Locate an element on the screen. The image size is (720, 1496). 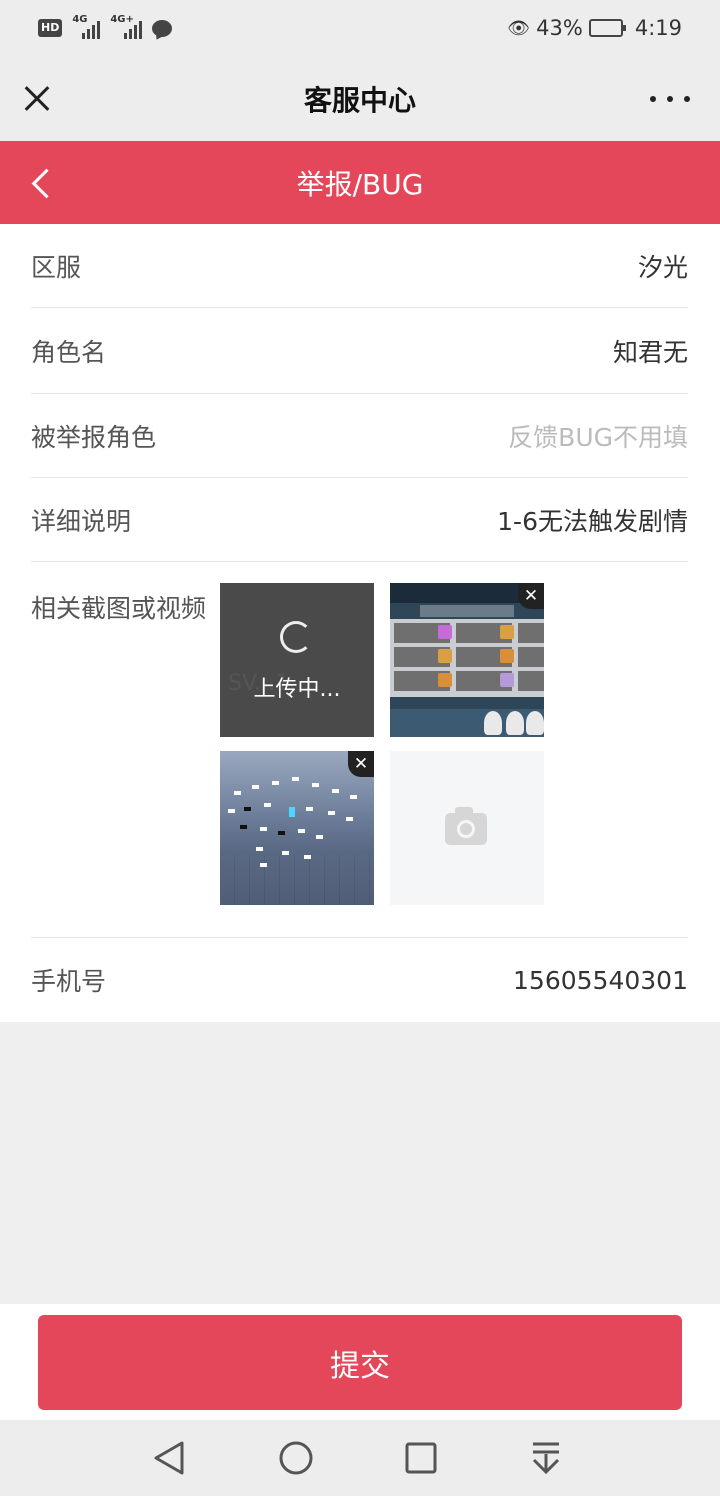
submit-button: 提交 is located at coordinates (360, 1362).